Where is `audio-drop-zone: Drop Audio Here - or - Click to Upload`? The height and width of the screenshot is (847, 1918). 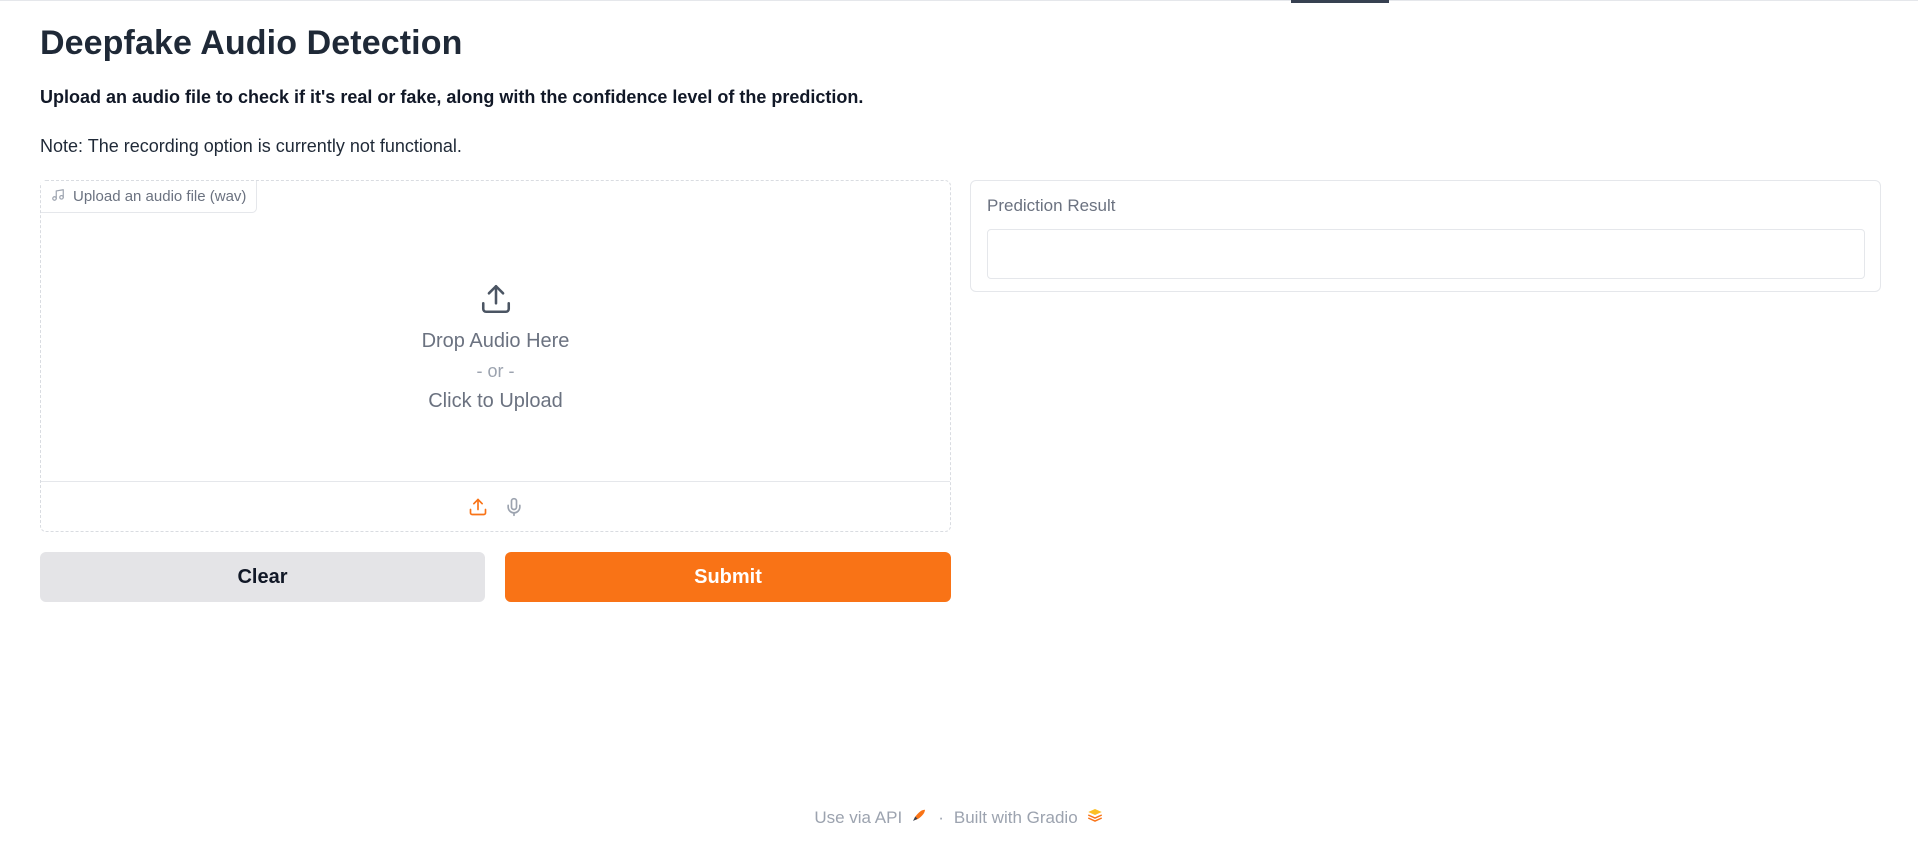 audio-drop-zone: Drop Audio Here - or - Click to Upload is located at coordinates (495, 347).